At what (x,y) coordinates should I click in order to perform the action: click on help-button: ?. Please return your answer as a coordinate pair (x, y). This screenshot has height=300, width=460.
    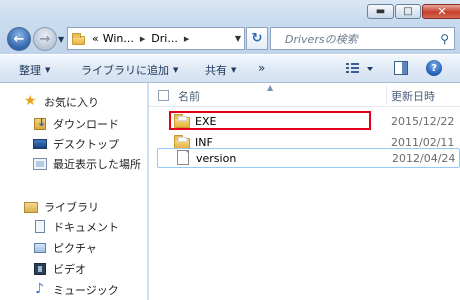
    Looking at the image, I should click on (434, 68).